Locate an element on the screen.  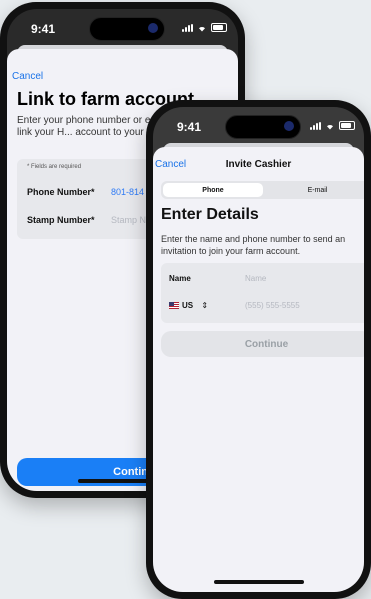
chevron-updown-icon: ⇕ is located at coordinates (205, 305).